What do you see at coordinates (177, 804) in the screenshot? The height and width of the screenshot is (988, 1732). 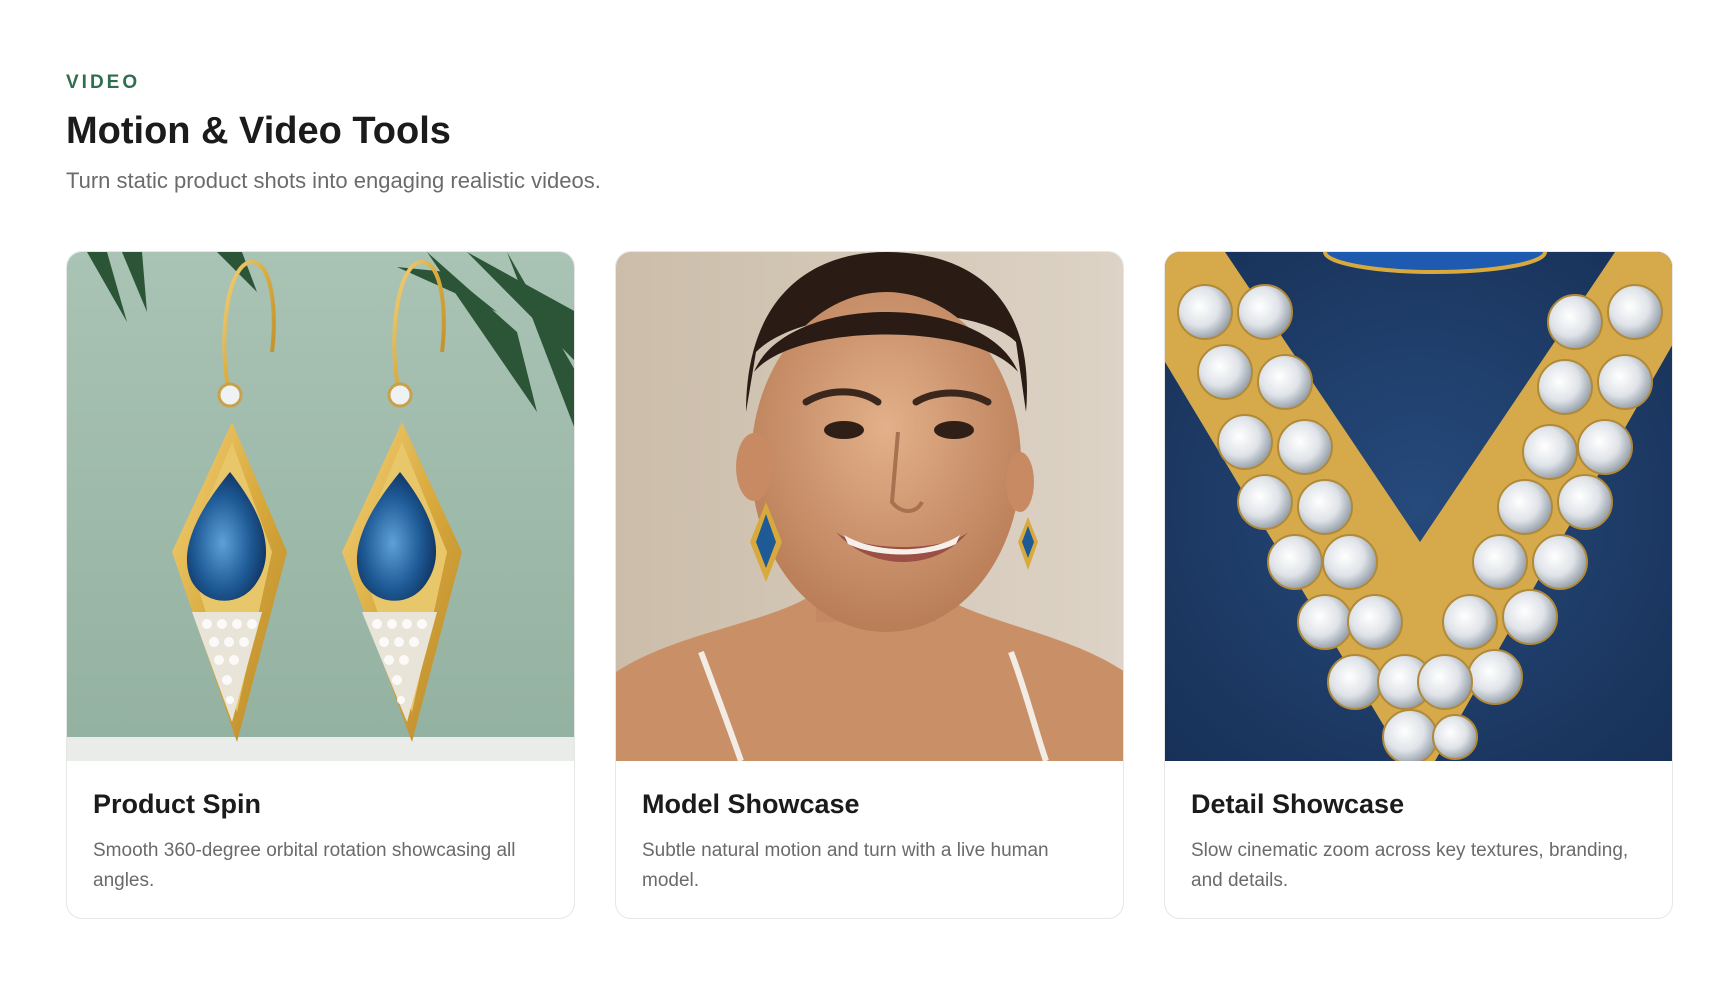 I see `card-title: Product Spin` at bounding box center [177, 804].